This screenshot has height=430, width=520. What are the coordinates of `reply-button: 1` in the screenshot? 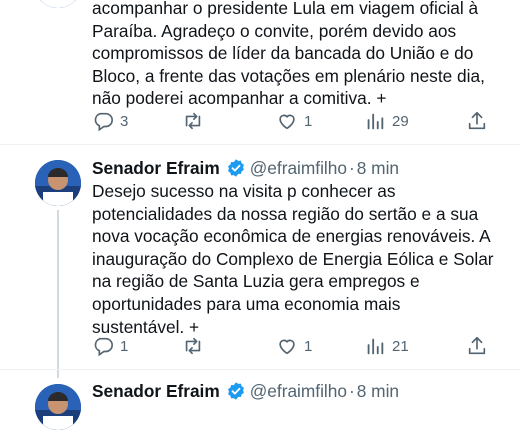 It's located at (110, 346).